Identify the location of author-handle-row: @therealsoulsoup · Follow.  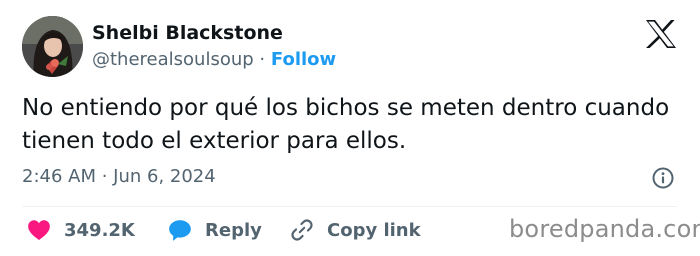
(214, 59).